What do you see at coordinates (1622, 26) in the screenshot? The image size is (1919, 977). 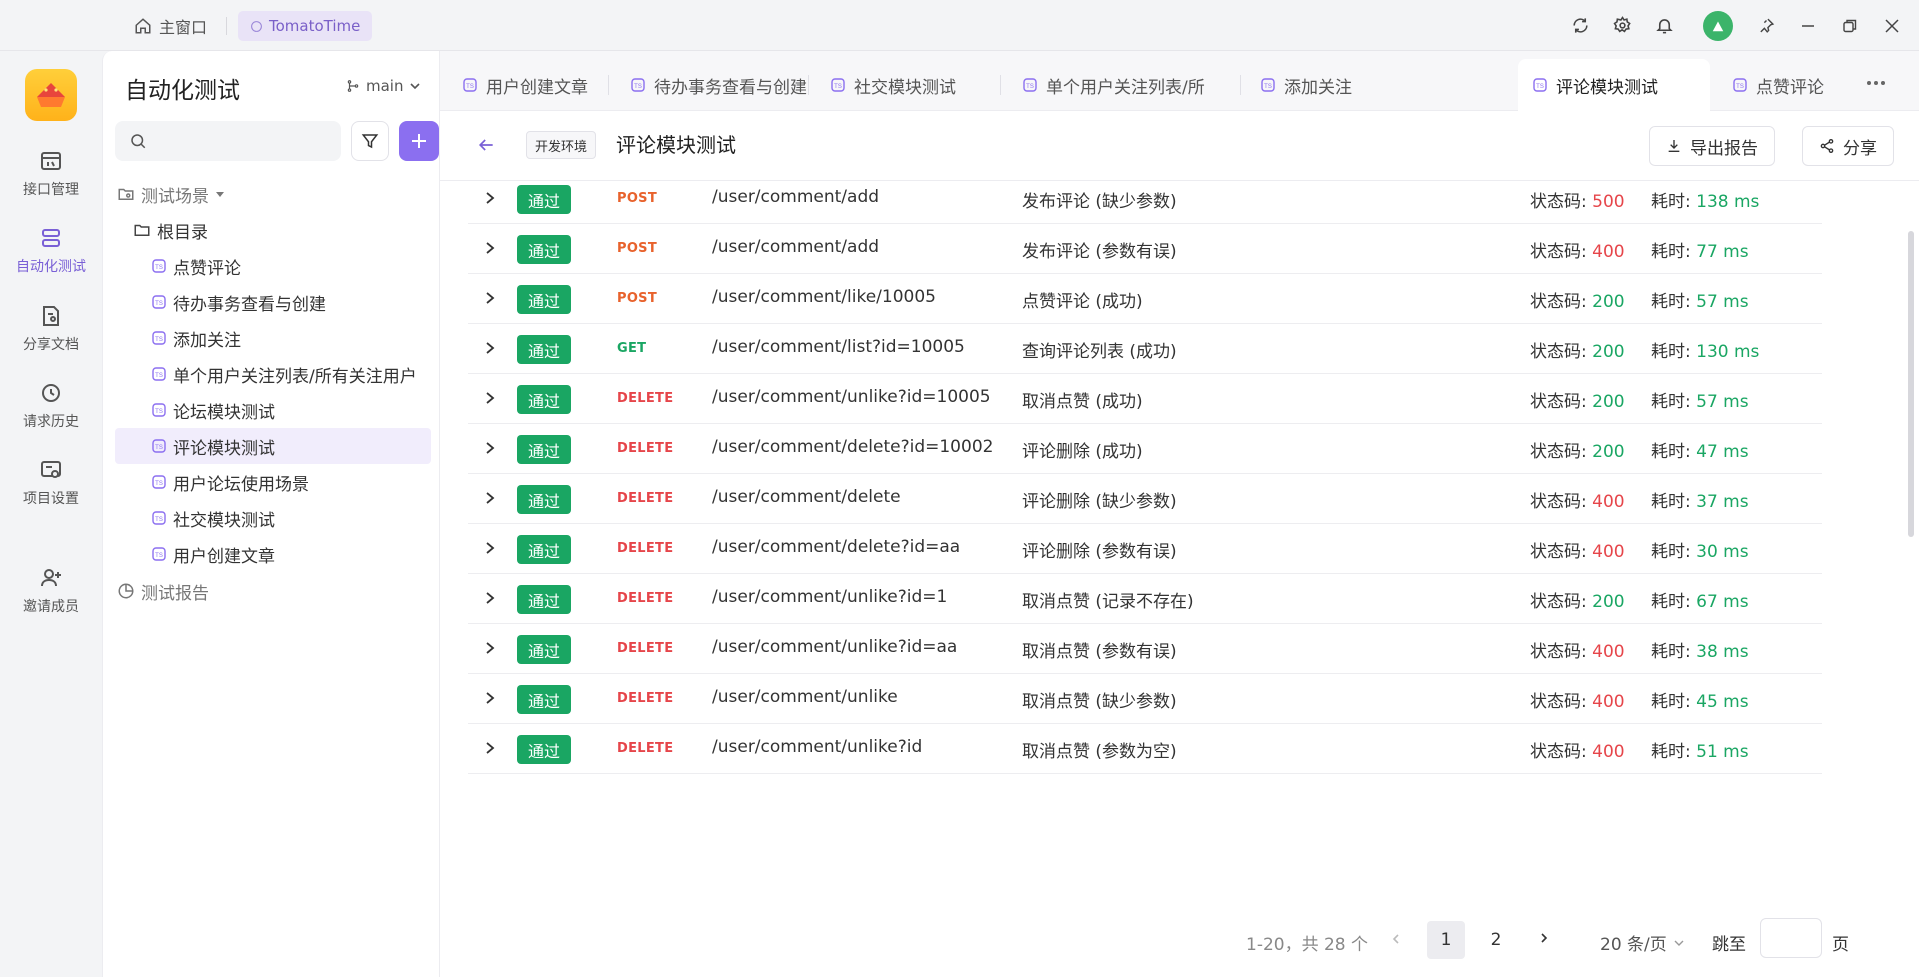 I see `settings-button` at bounding box center [1622, 26].